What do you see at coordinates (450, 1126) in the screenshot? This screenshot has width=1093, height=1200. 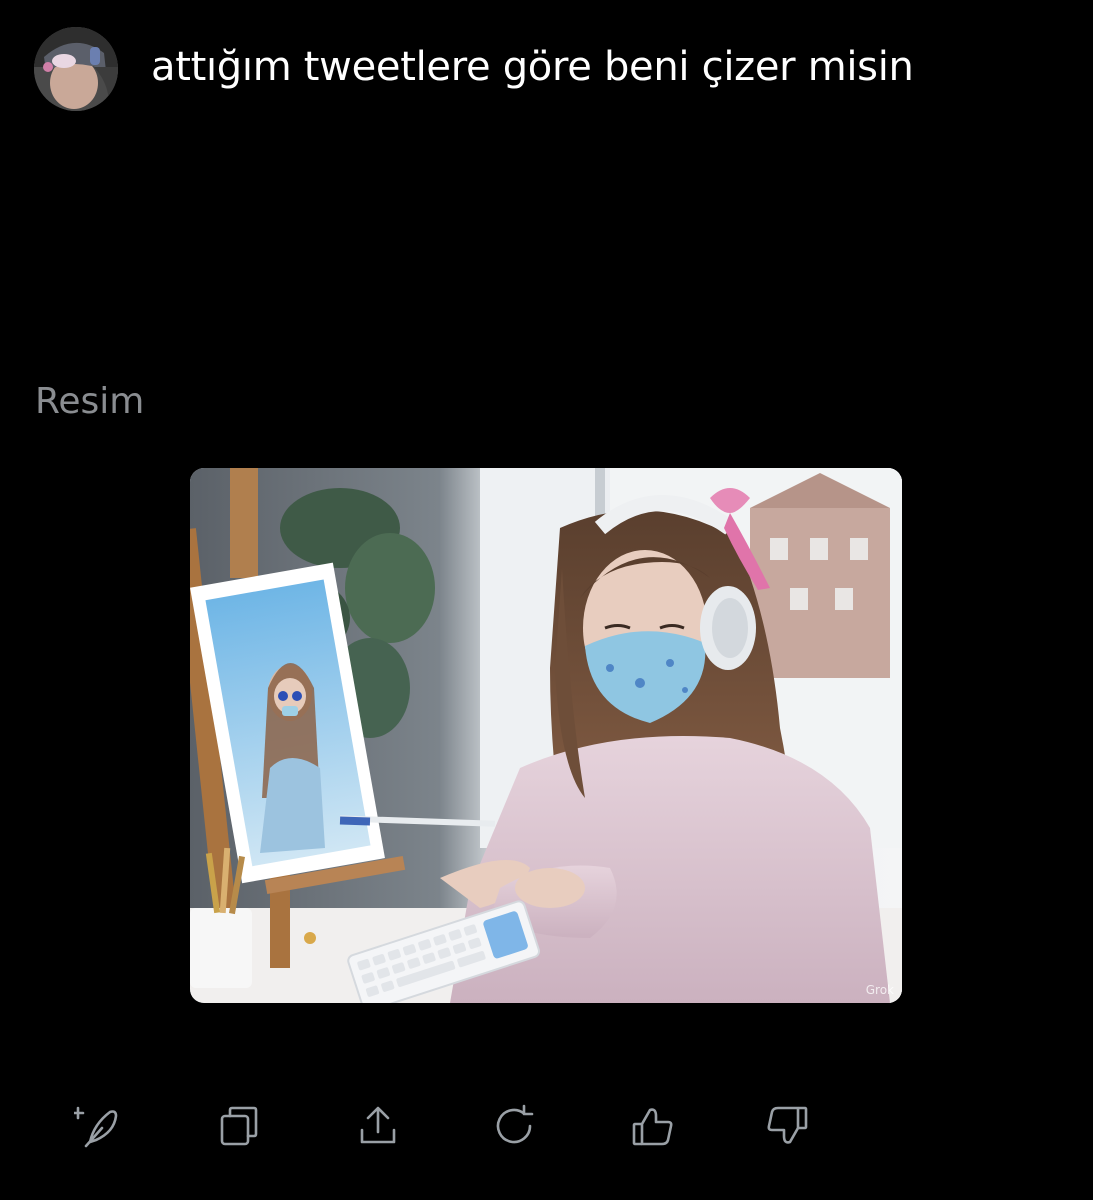 I see `action-bar` at bounding box center [450, 1126].